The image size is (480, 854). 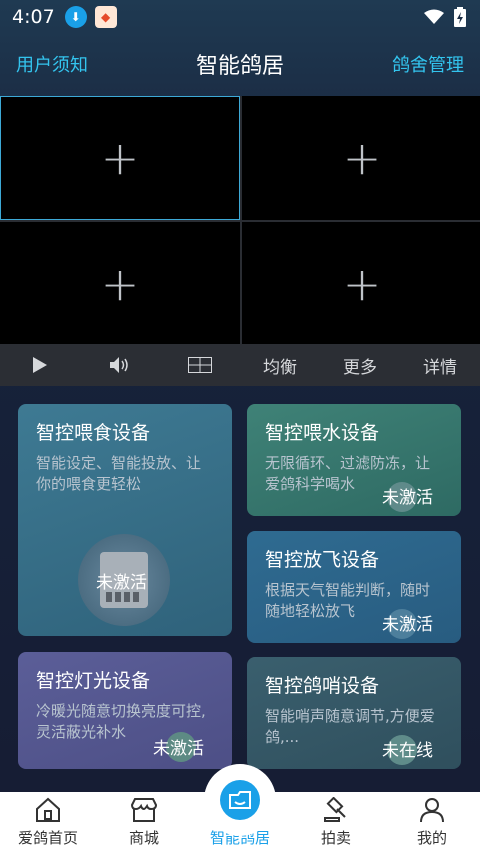 What do you see at coordinates (125, 710) in the screenshot?
I see `light-device-card: 智控灯光设备 冷暖光随意切换亮度可控,灵活蔽光补水 未激活` at bounding box center [125, 710].